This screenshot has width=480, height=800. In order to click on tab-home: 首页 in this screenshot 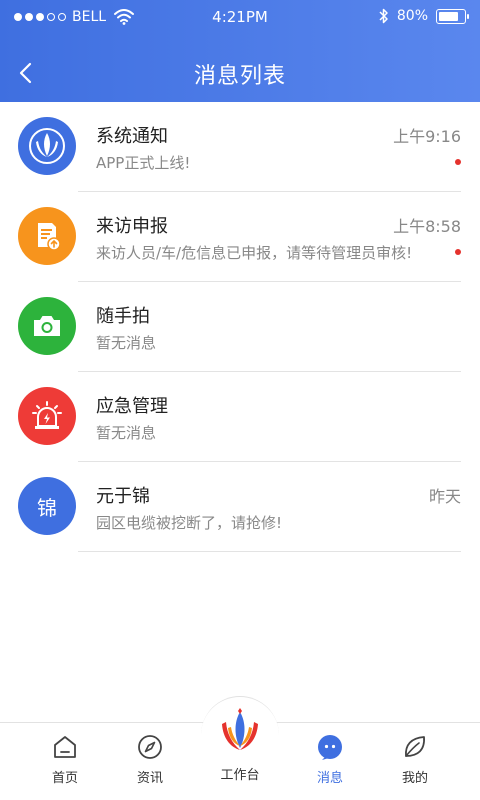, I will do `click(65, 759)`.